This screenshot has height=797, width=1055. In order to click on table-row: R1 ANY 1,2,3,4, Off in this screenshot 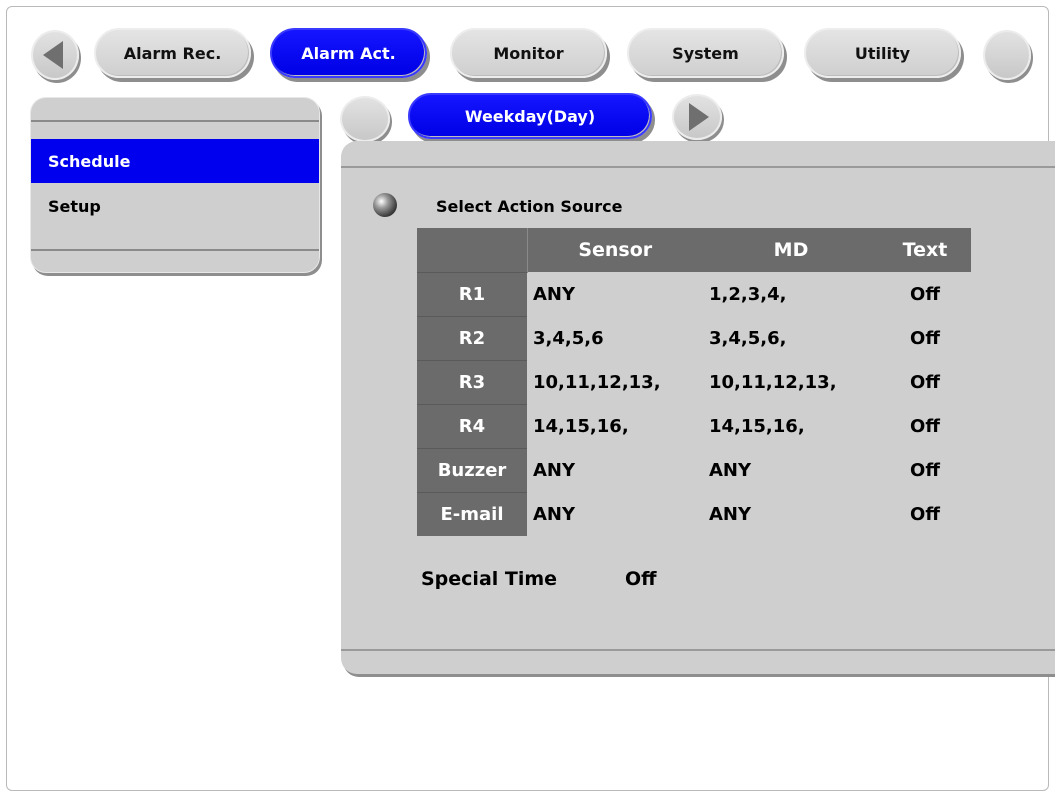, I will do `click(694, 293)`.